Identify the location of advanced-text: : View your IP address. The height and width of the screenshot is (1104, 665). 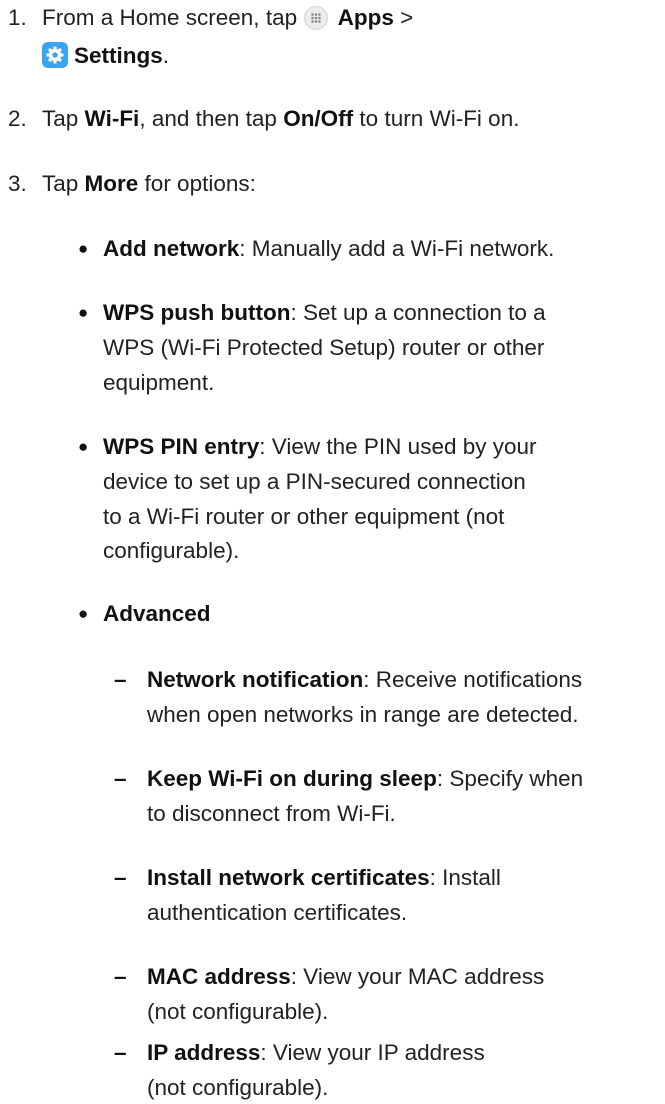
(372, 1052).